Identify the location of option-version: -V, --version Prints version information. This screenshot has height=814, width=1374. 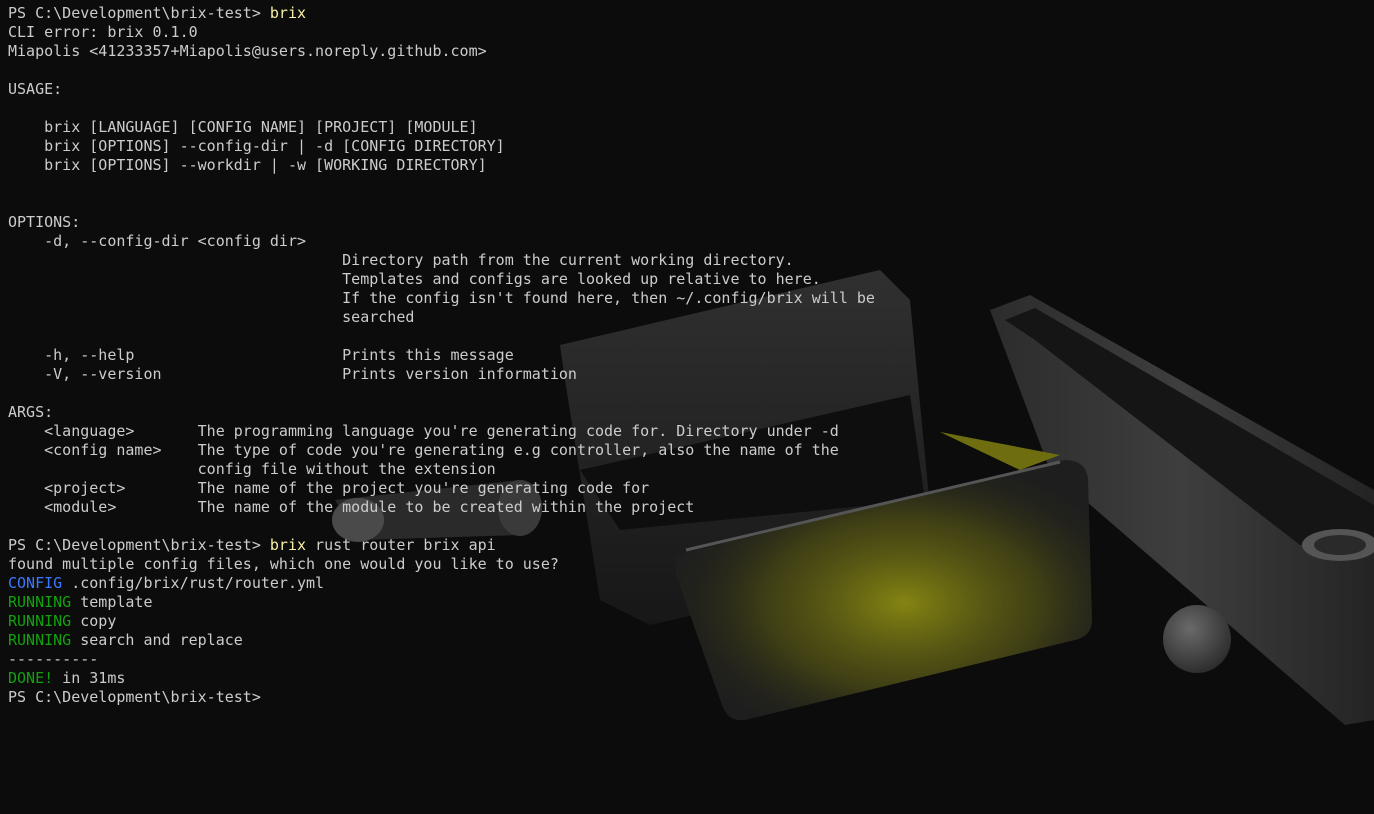
(292, 374).